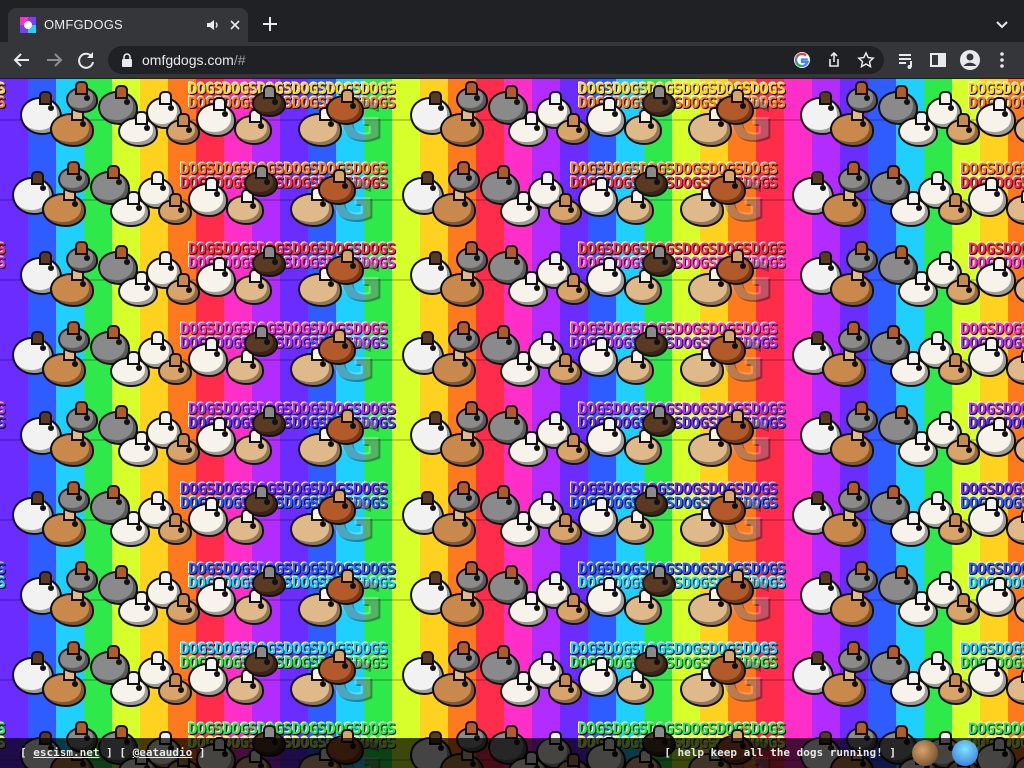 The image size is (1024, 768). What do you see at coordinates (128, 25) in the screenshot?
I see `tab-omfgdogs: OMFGDOGS` at bounding box center [128, 25].